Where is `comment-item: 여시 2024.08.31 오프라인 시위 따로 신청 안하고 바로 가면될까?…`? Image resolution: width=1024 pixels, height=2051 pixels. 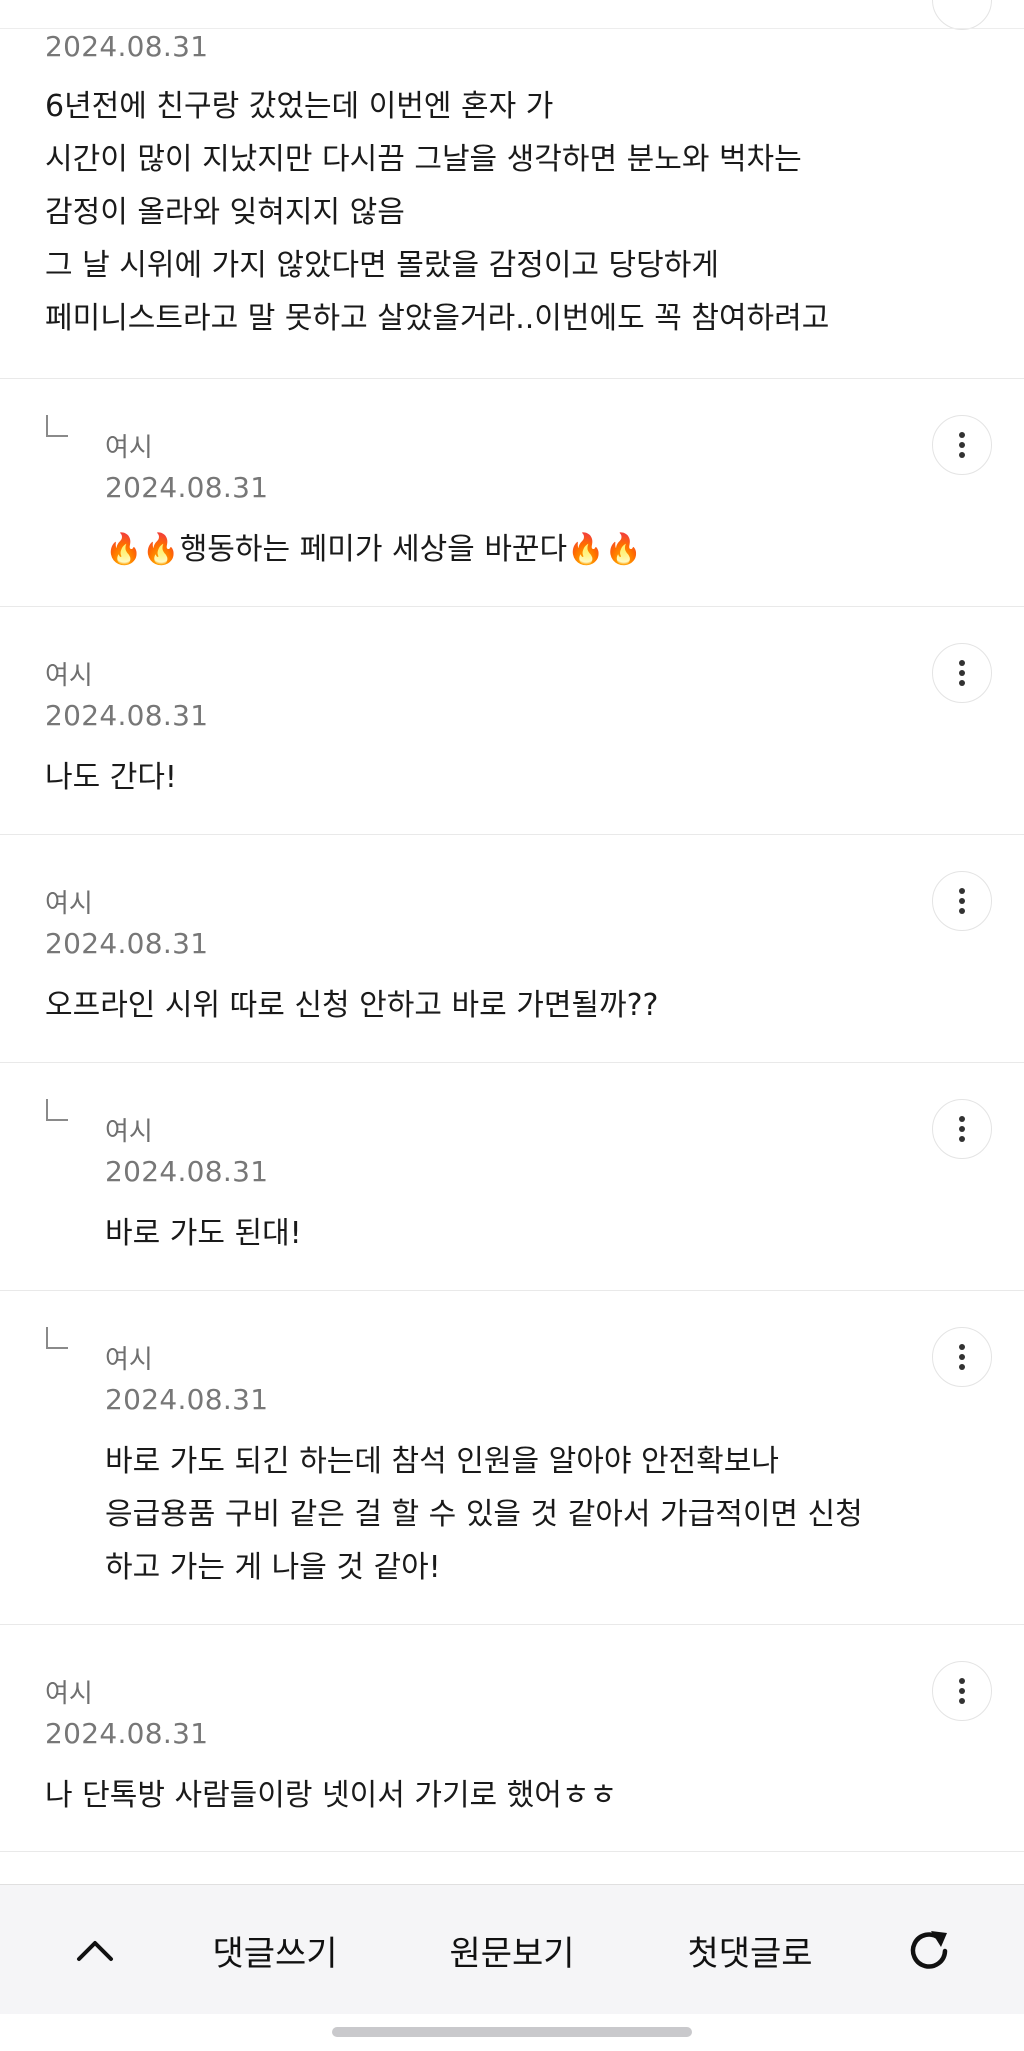 comment-item: 여시 2024.08.31 오프라인 시위 따로 신청 안하고 바로 가면될까?… is located at coordinates (512, 948).